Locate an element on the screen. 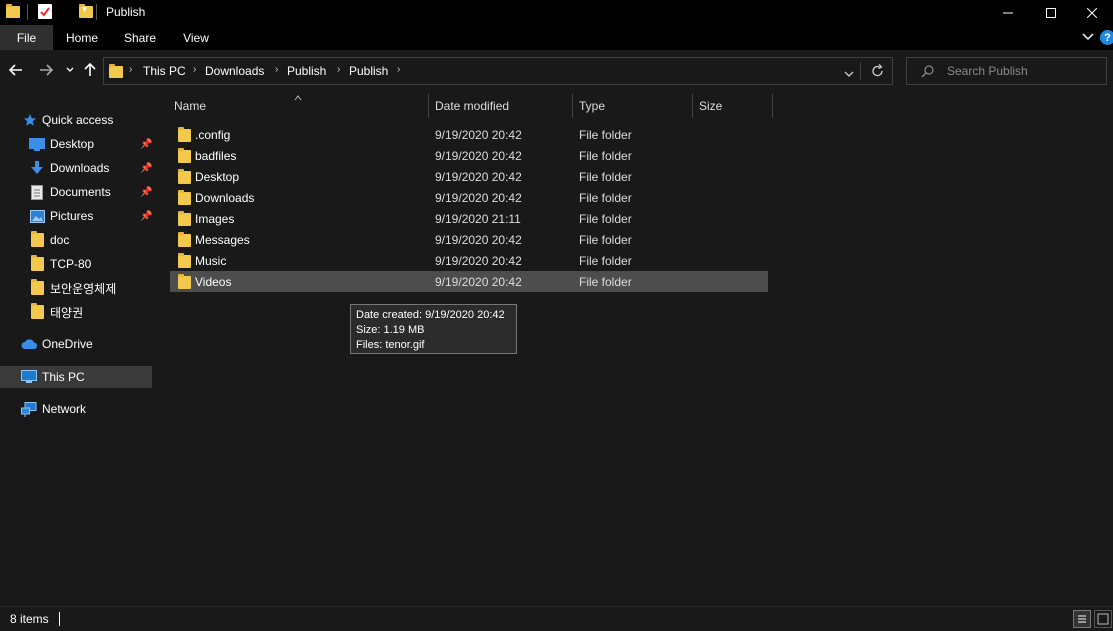 The height and width of the screenshot is (631, 1113). sidebar-item-tcp-80: TCP-80 is located at coordinates (76, 264).